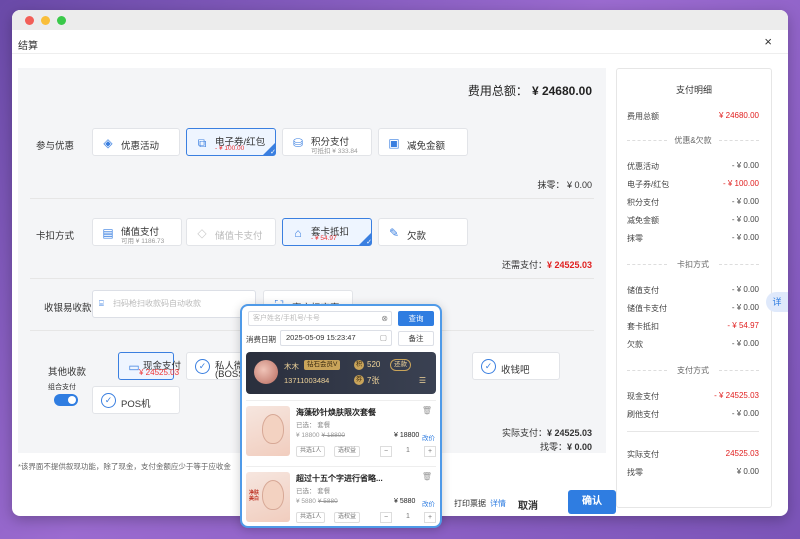 This screenshot has height=539, width=800. Describe the element at coordinates (261, 339) in the screenshot. I see `date-label: 消费日期` at that location.